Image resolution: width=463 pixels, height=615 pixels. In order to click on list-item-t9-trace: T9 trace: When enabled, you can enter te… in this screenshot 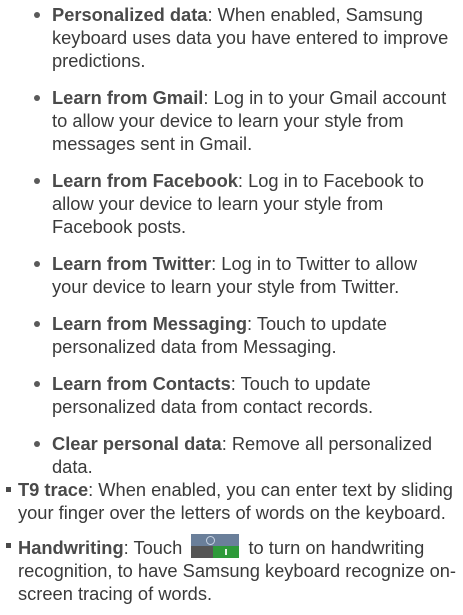, I will do `click(231, 501)`.